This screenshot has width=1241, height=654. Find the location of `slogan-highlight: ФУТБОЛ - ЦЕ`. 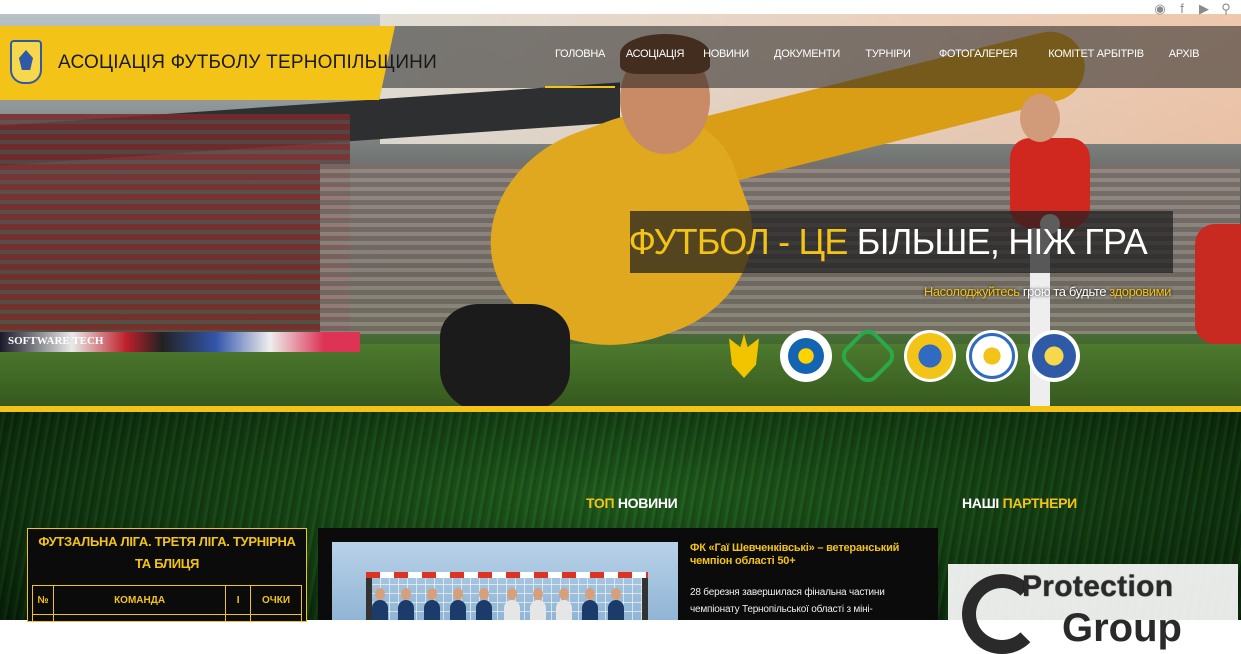

slogan-highlight: ФУТБОЛ - ЦЕ is located at coordinates (742, 241).